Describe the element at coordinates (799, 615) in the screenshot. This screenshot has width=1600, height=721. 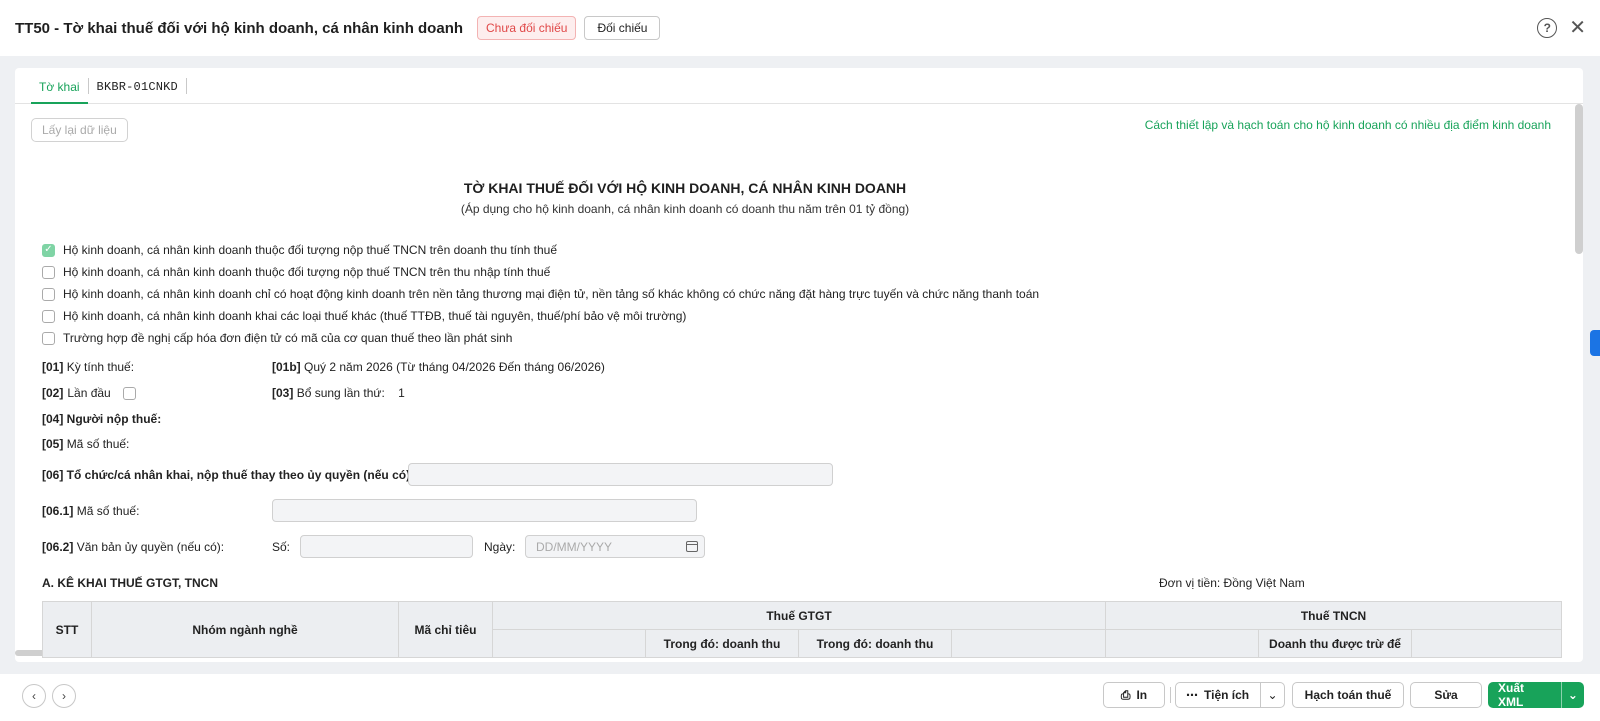
I see `col-vat: Thuế GTGT` at that location.